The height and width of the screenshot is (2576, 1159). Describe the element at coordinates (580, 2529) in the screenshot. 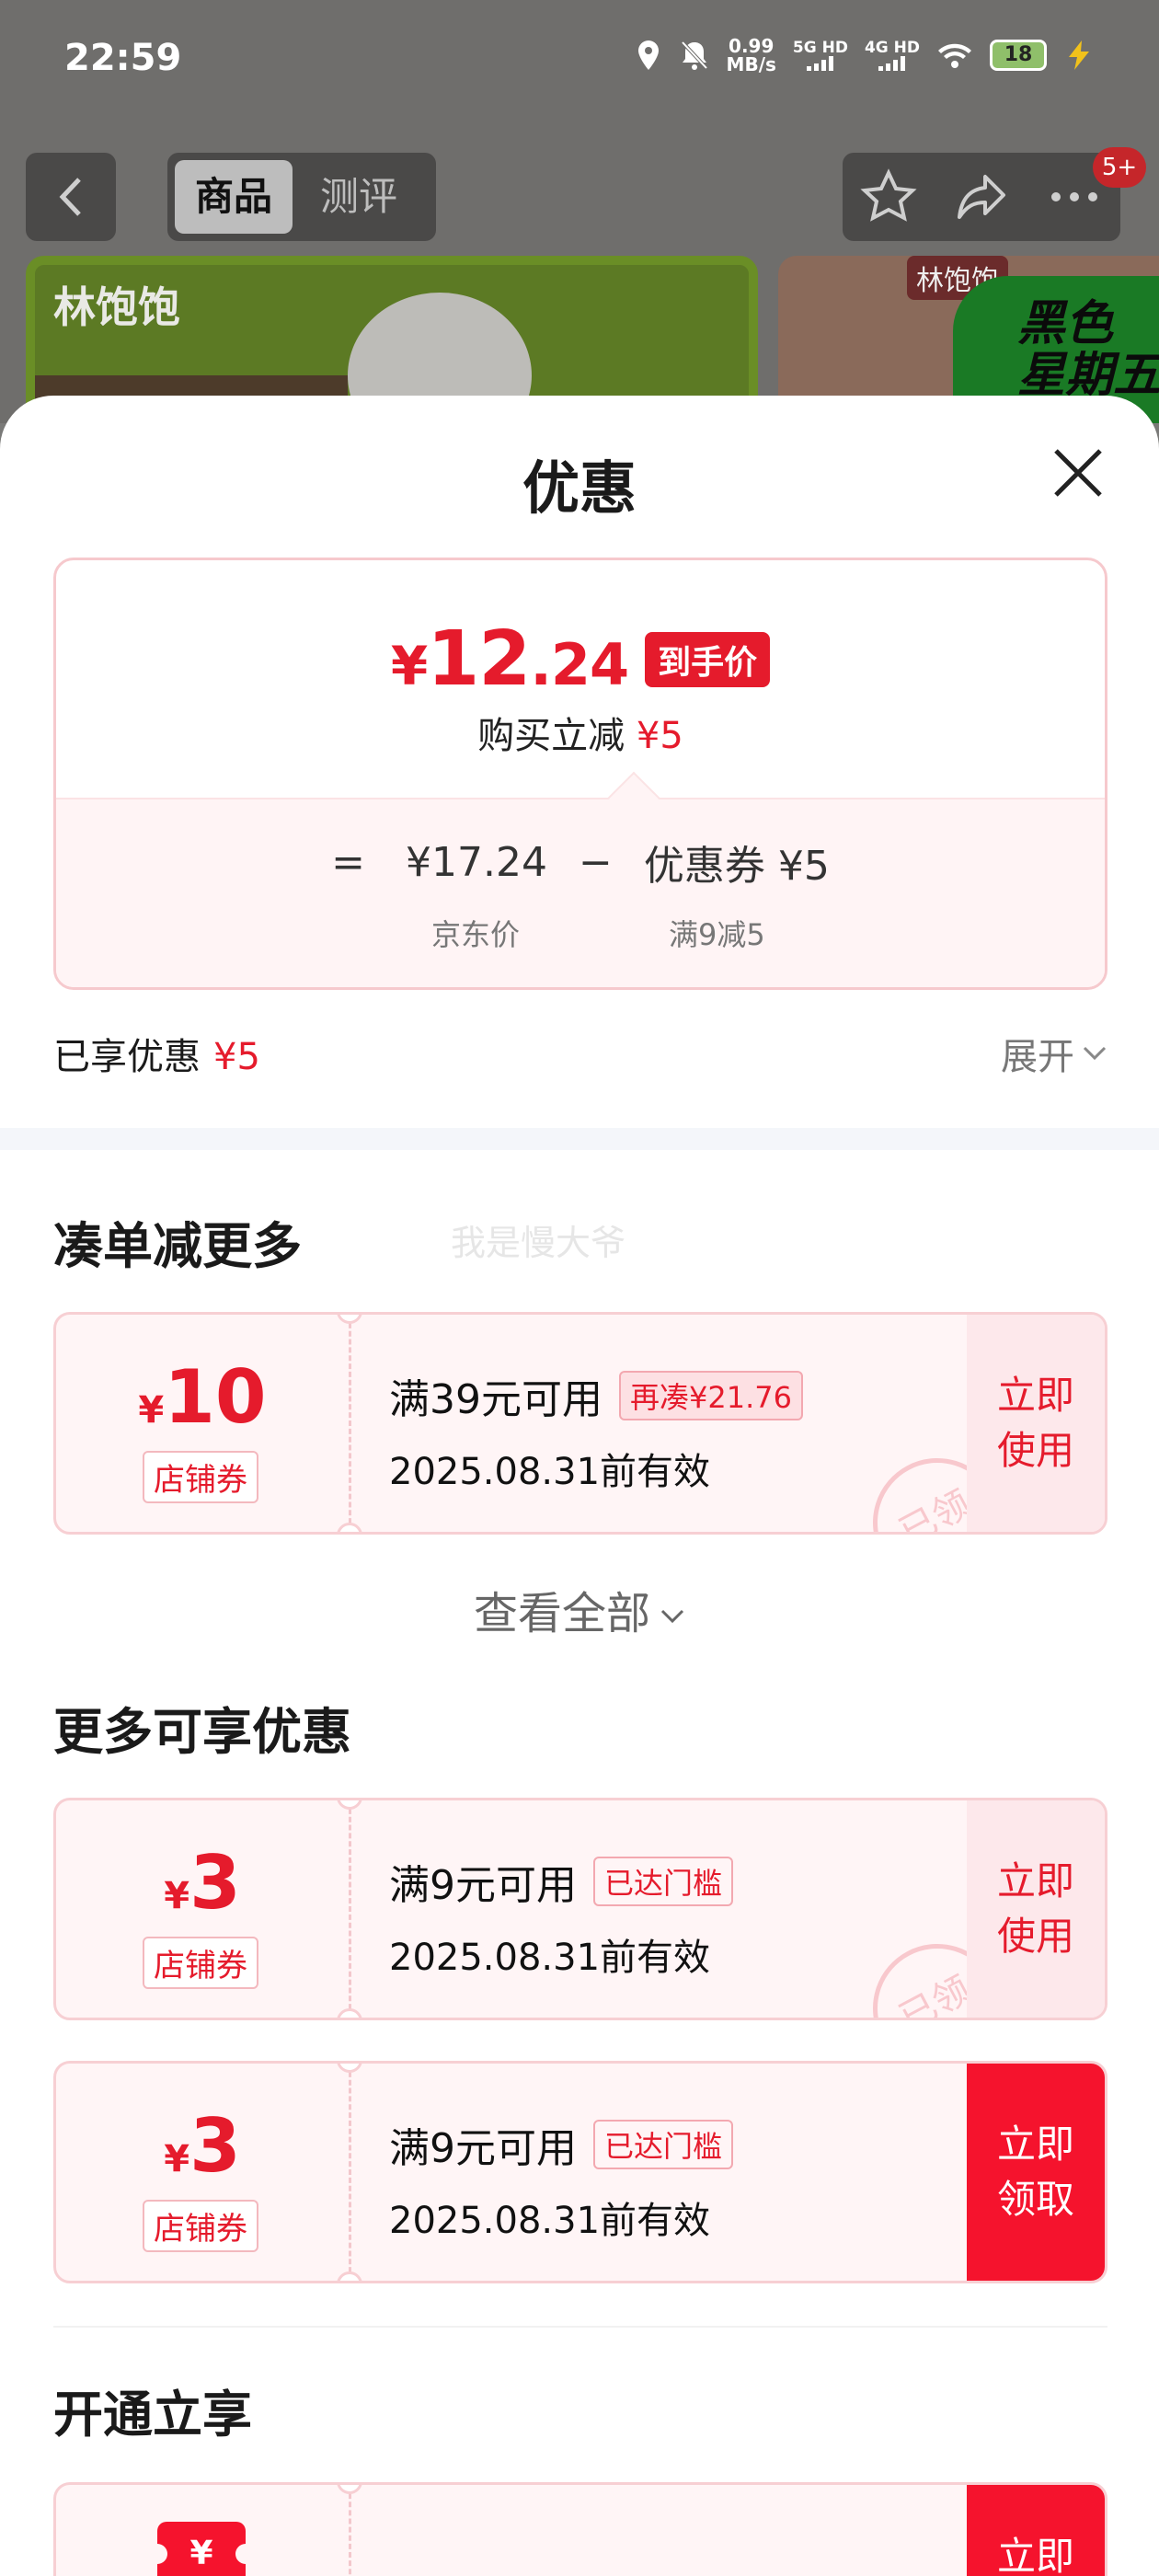

I see `coupon-card: ¥ 立即` at that location.